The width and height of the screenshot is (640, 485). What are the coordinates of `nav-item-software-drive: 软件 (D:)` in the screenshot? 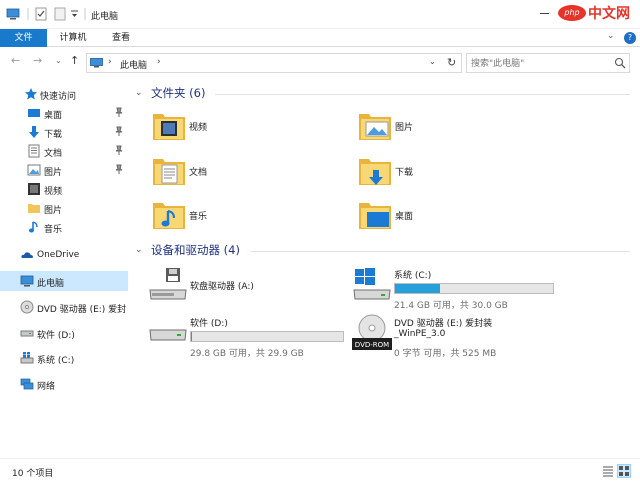 It's located at (64, 333).